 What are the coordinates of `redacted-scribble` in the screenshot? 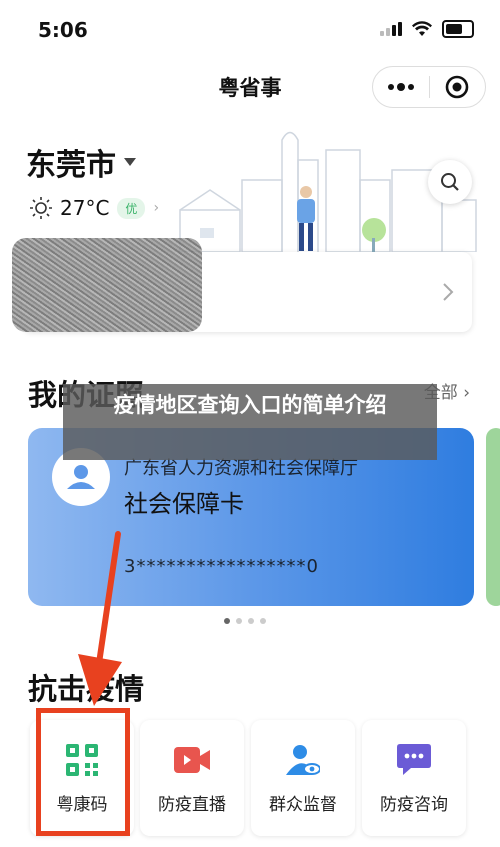 It's located at (107, 285).